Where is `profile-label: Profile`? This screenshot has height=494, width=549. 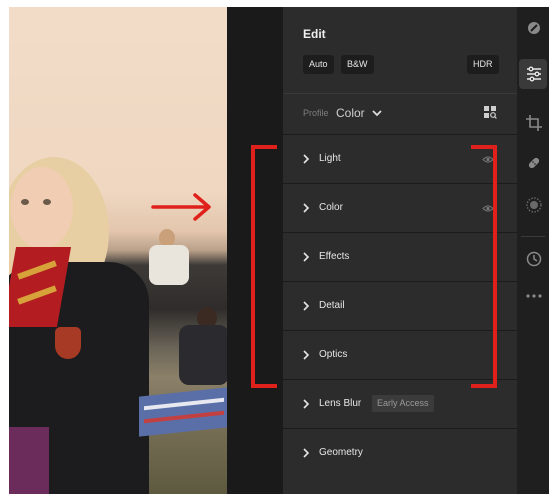
profile-label: Profile is located at coordinates (316, 113).